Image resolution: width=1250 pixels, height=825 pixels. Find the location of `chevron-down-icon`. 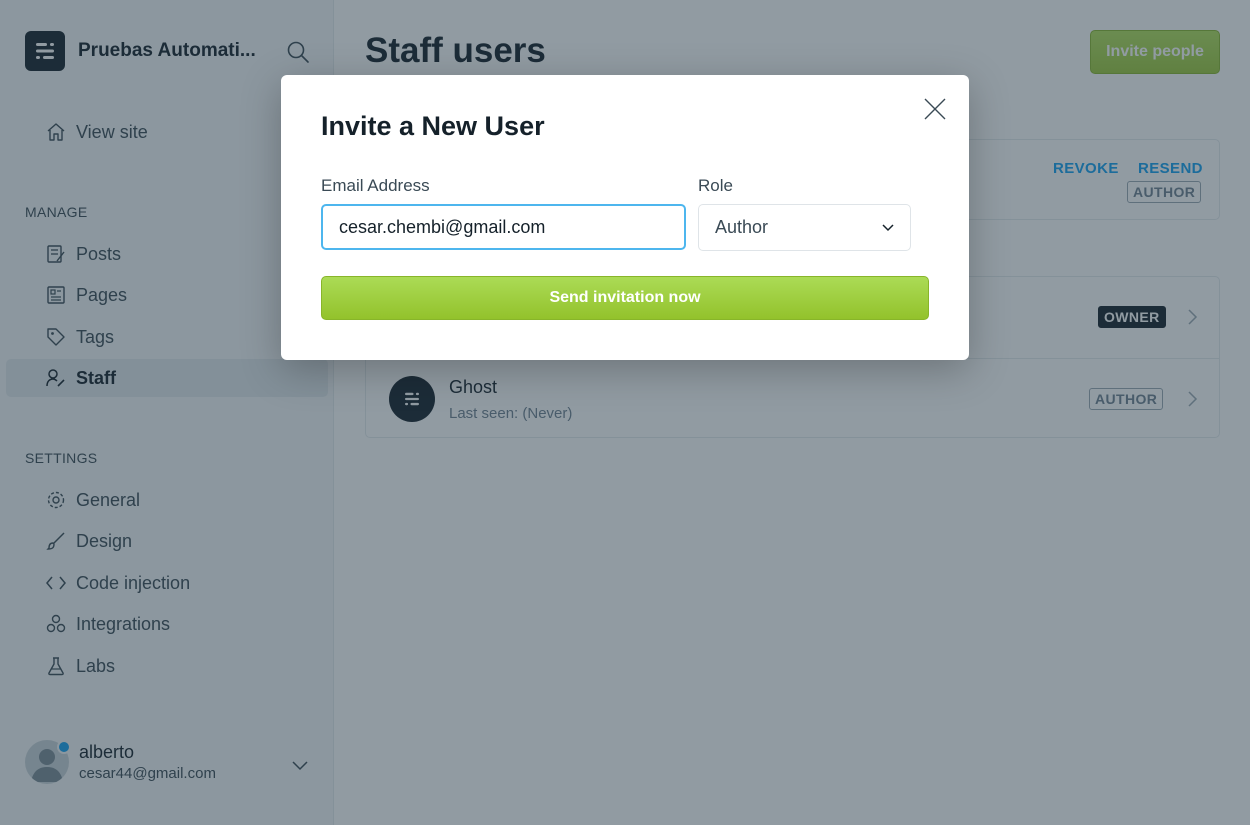

chevron-down-icon is located at coordinates (888, 228).